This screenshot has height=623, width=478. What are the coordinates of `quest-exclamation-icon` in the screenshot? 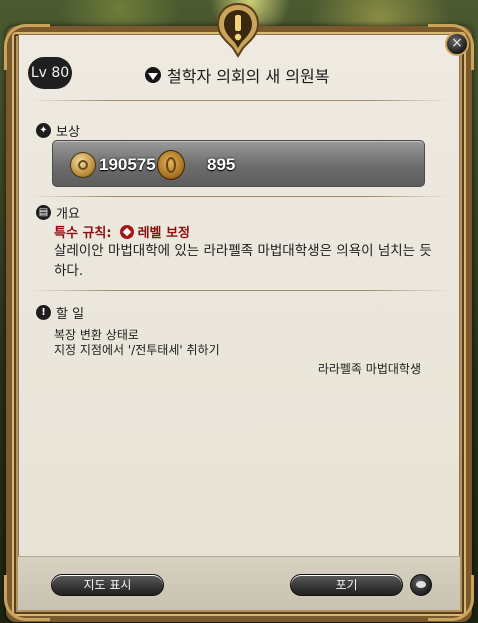 It's located at (238, 30).